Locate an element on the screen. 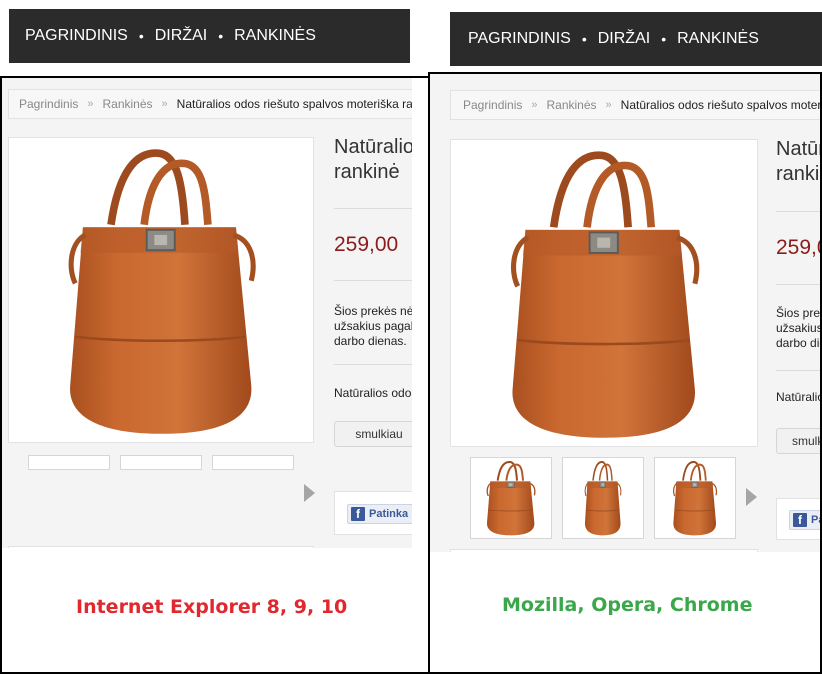  modern-browser-label: Mozilla, Opera, Chrome is located at coordinates (627, 605).